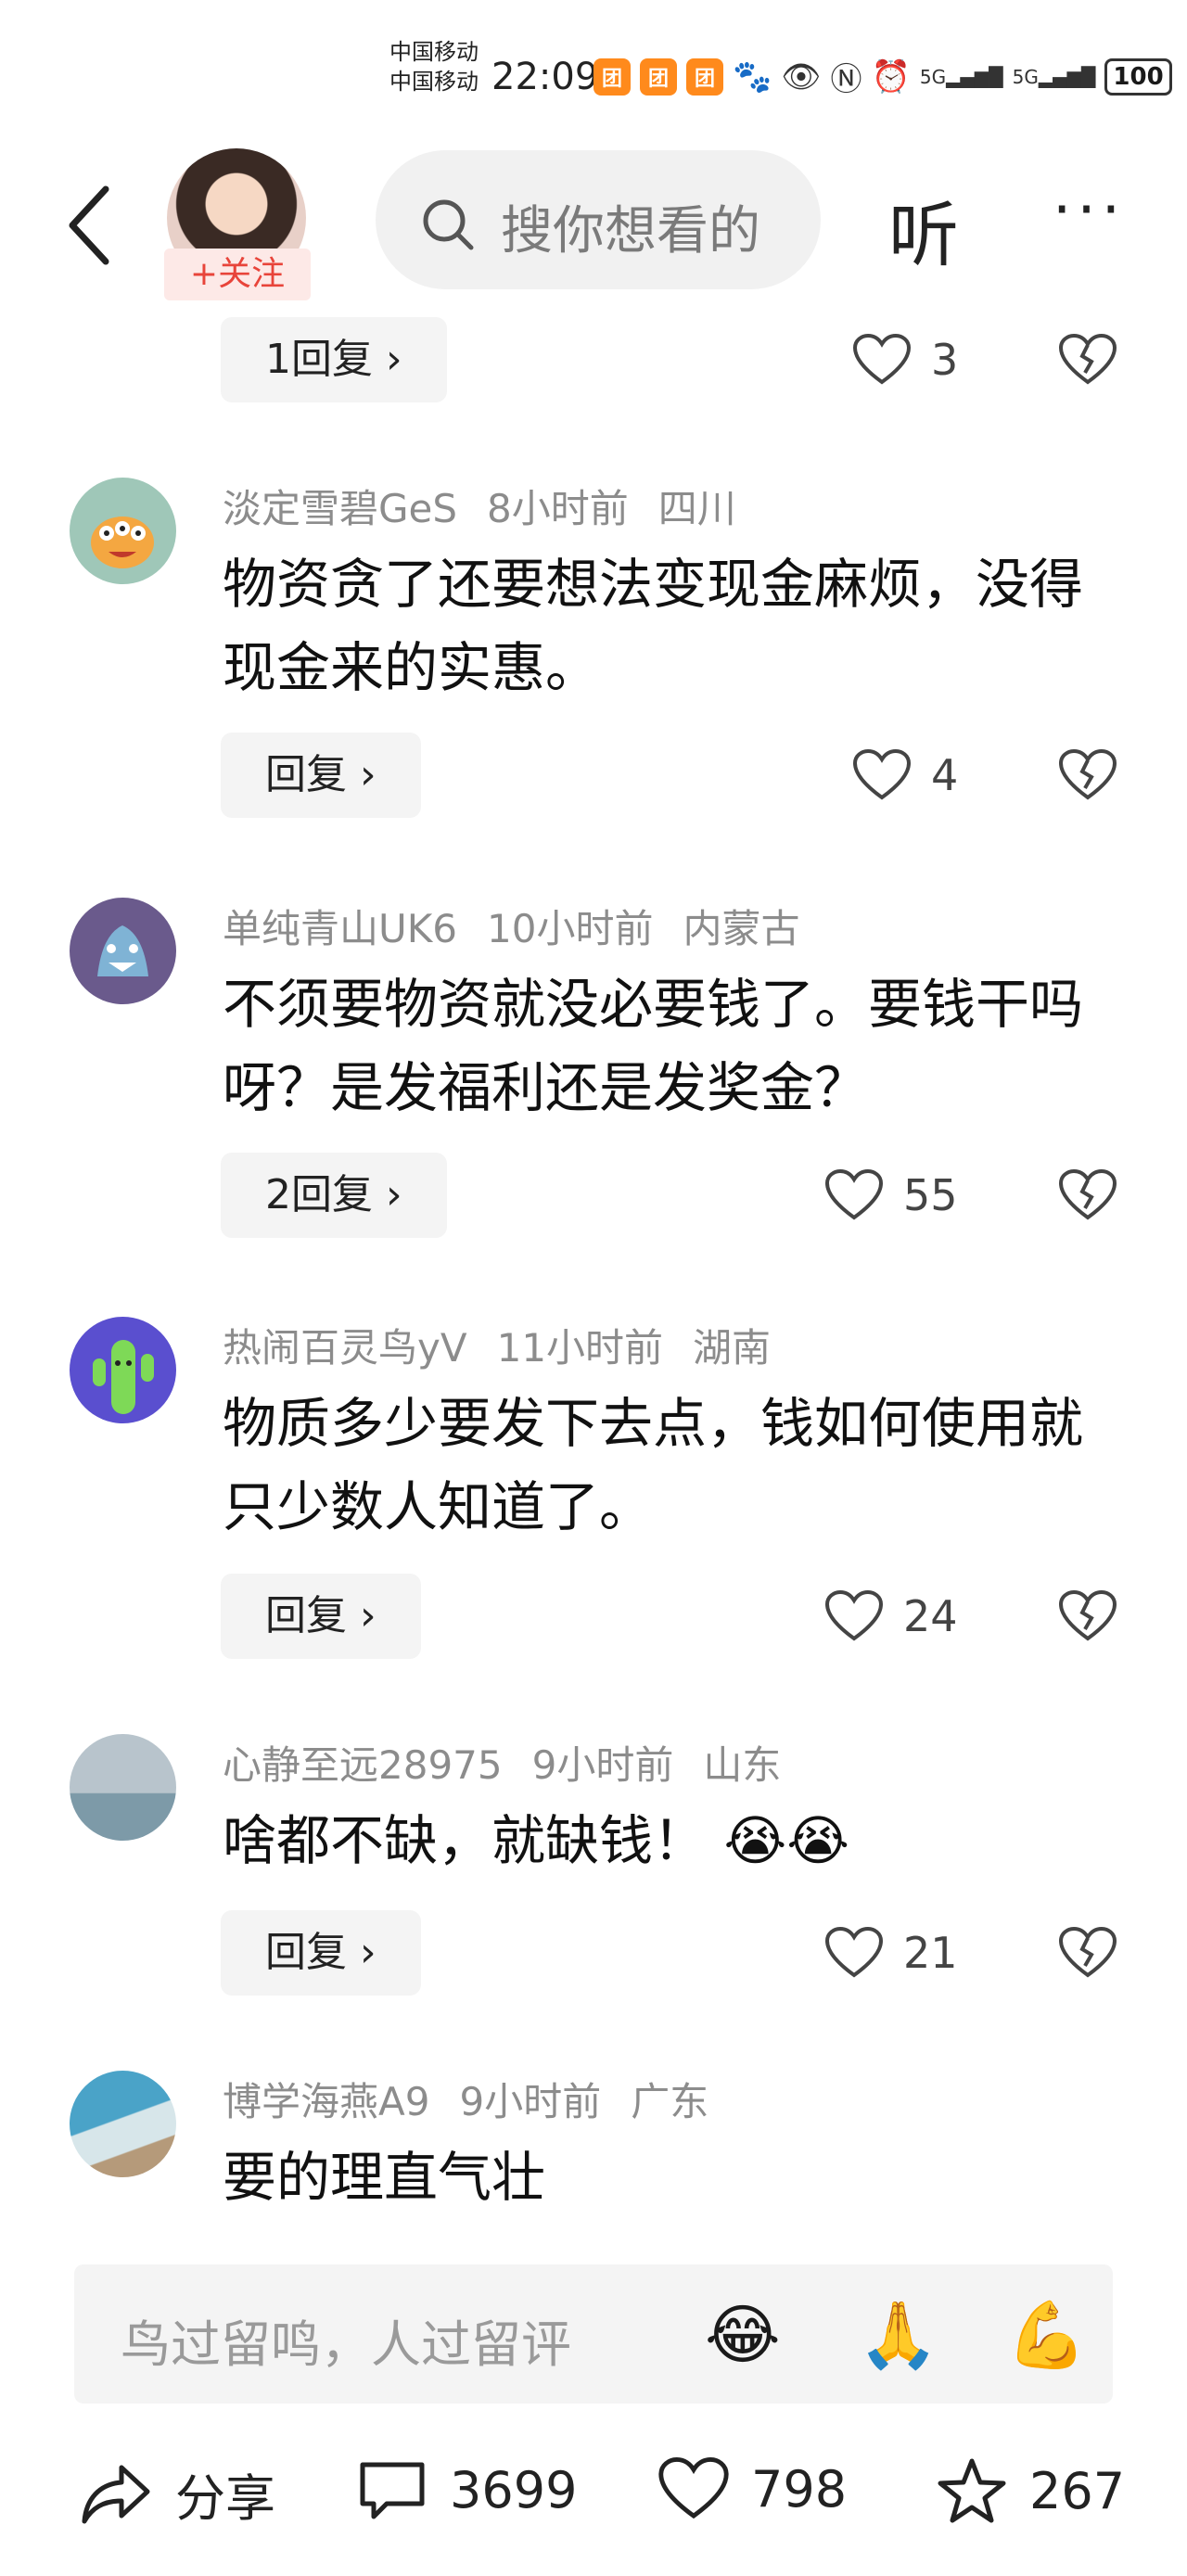  What do you see at coordinates (434, 82) in the screenshot?
I see `carrier-2: 中国移动` at bounding box center [434, 82].